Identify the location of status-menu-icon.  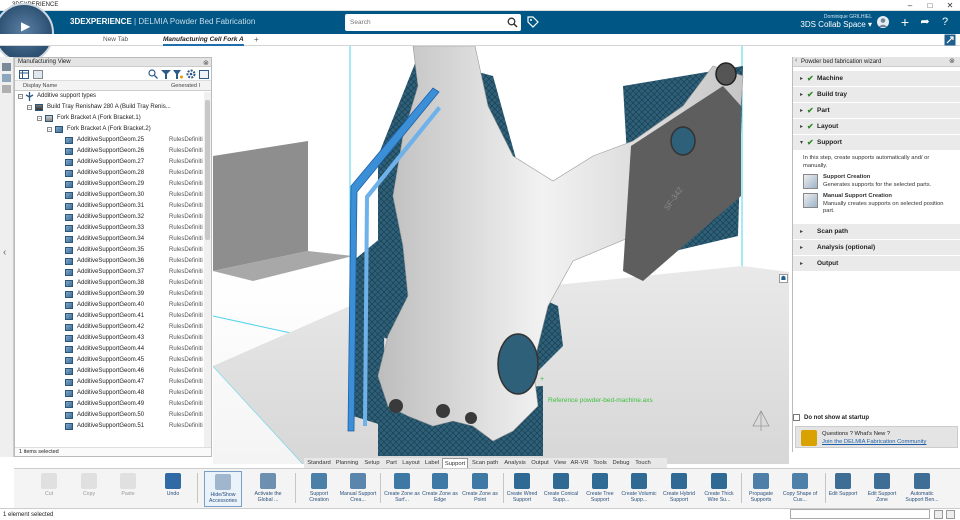
(950, 514).